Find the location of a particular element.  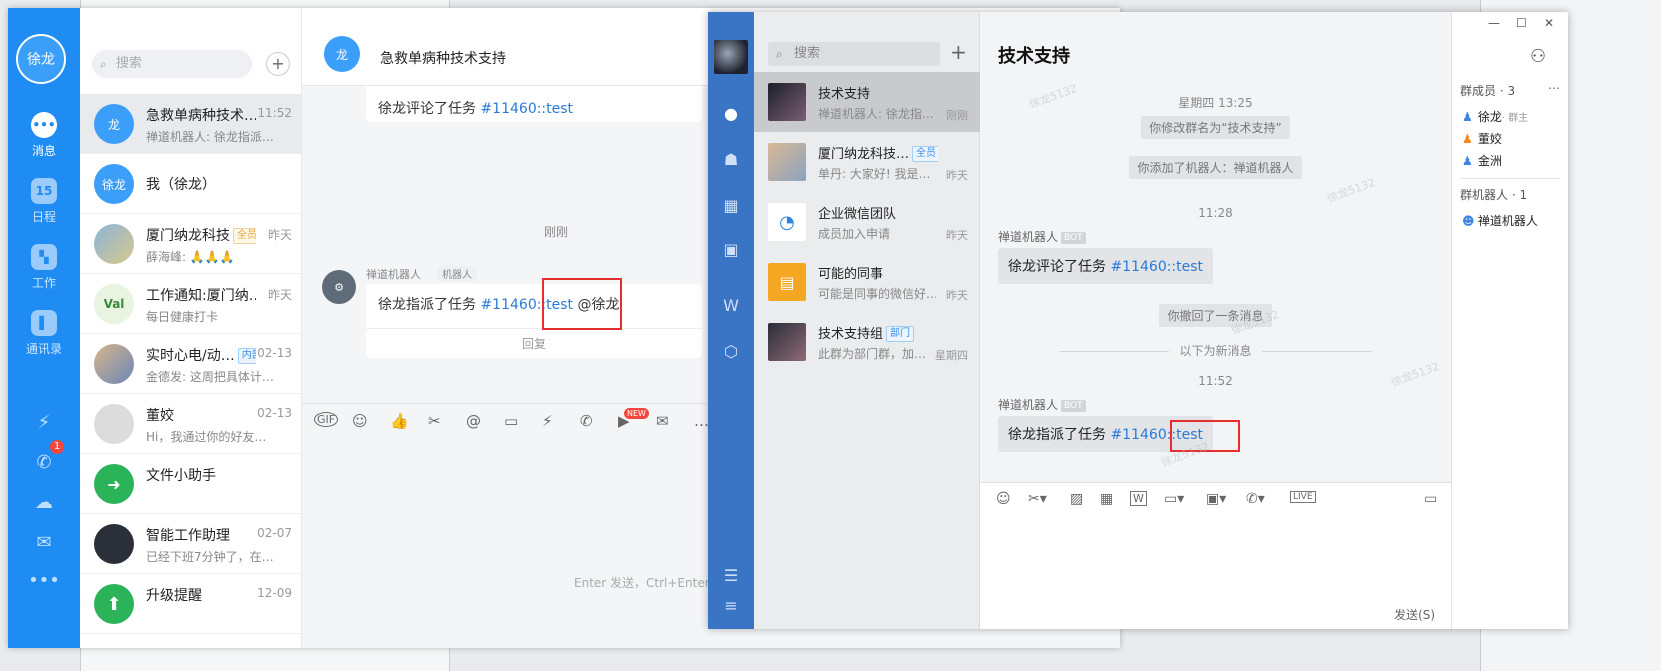

apps-icon: ▣▾ is located at coordinates (1216, 499).